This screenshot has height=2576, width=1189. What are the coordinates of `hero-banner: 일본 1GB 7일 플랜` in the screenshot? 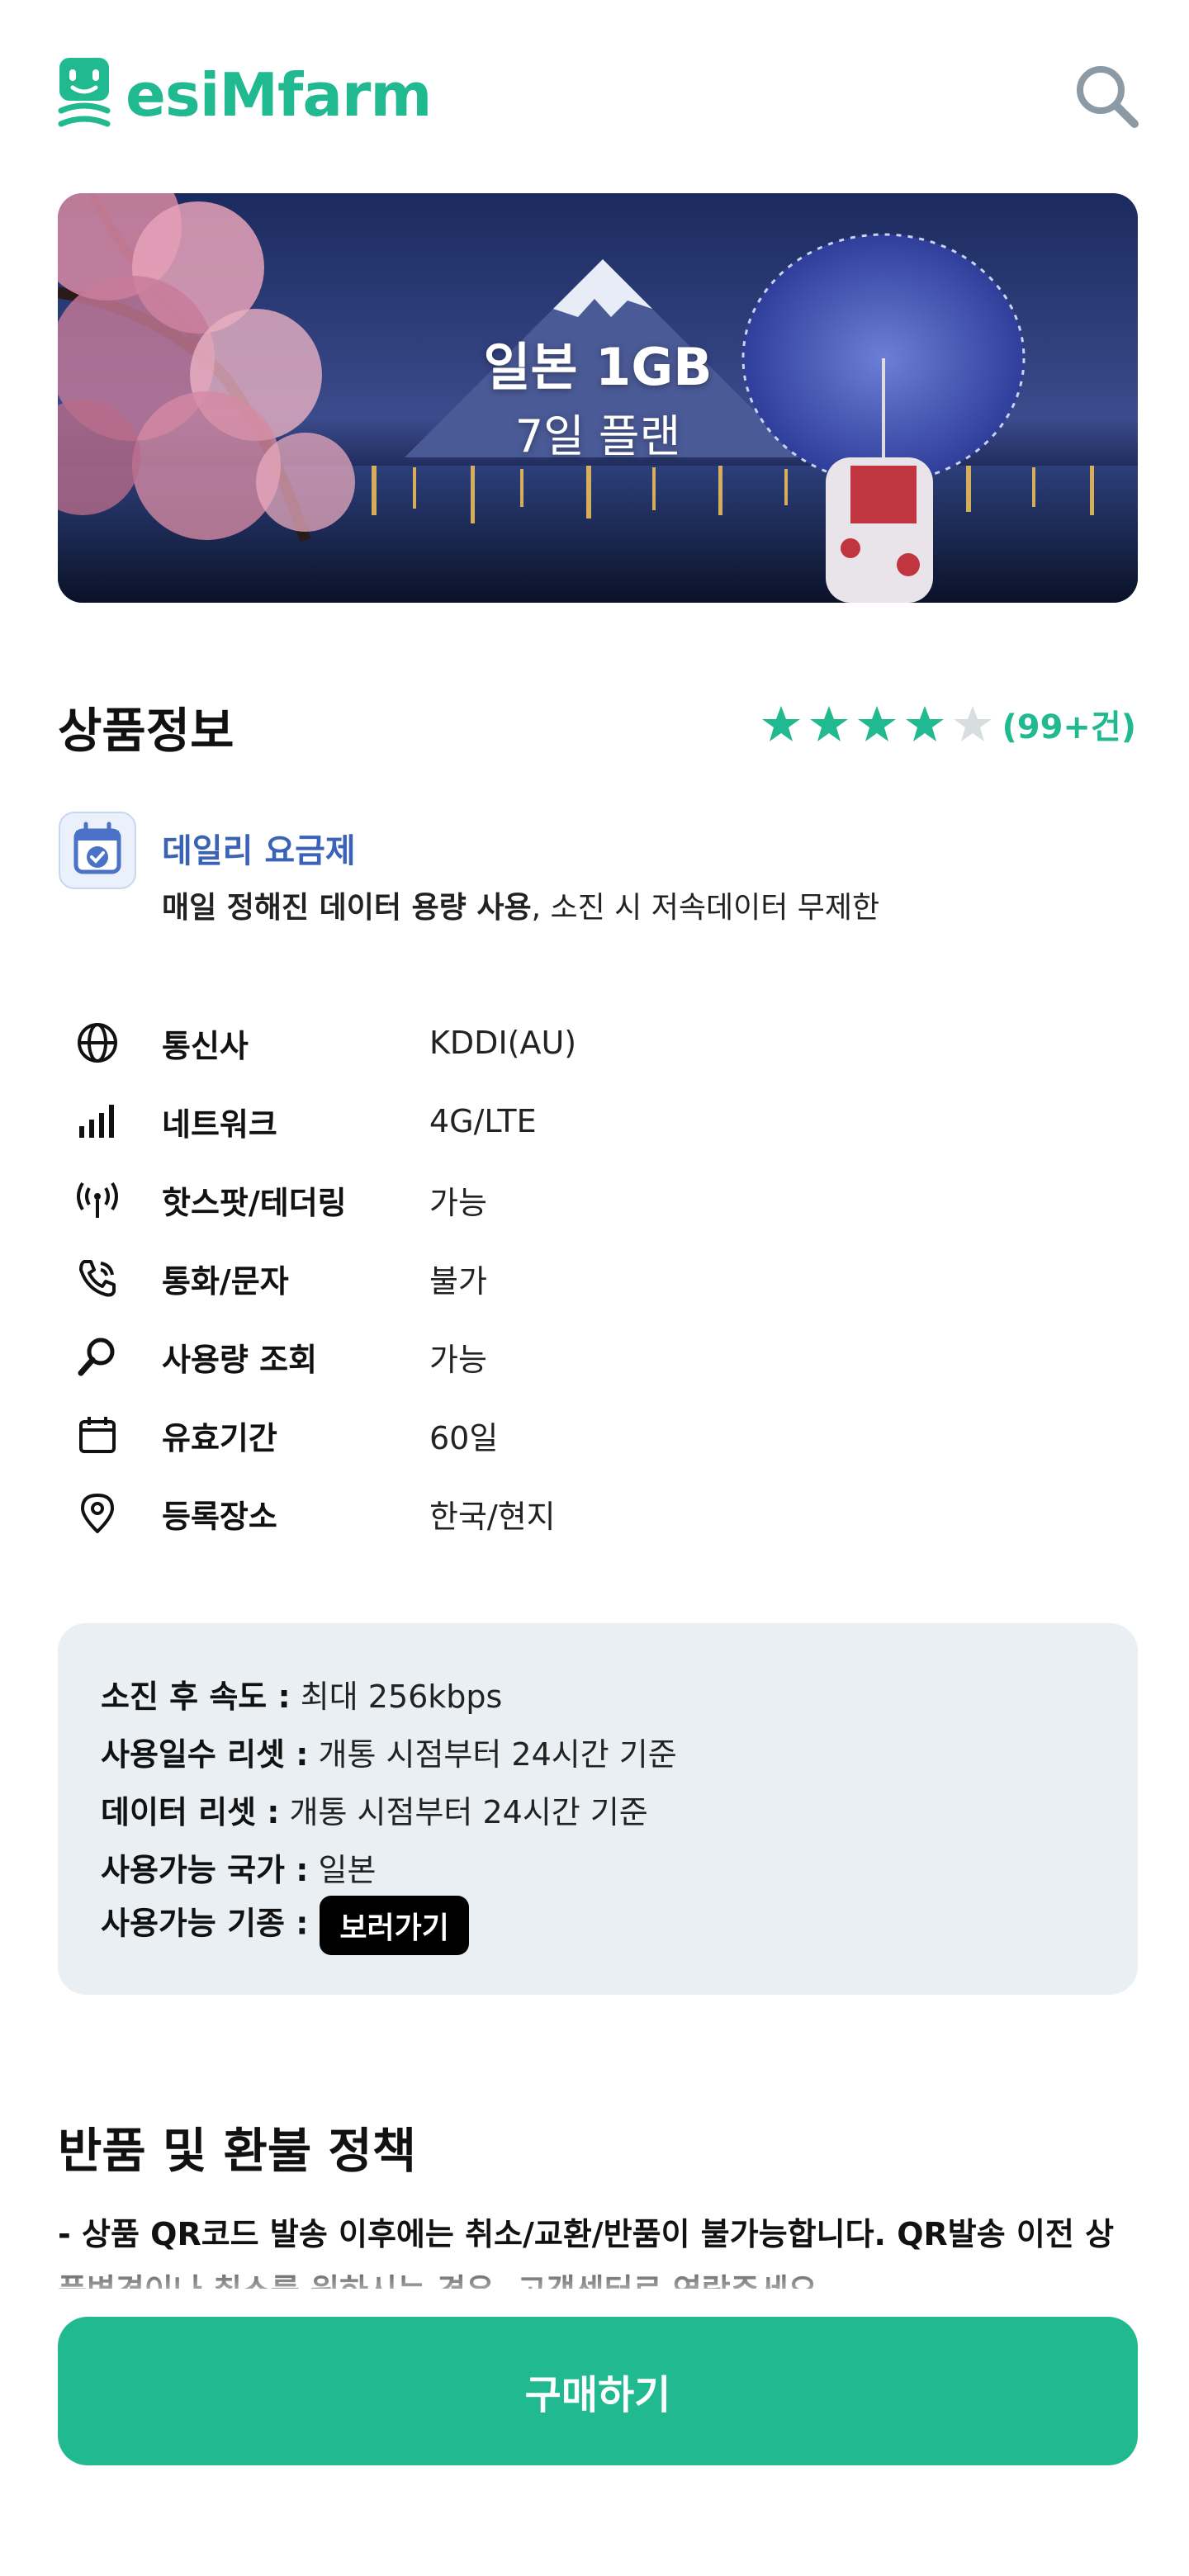 It's located at (598, 398).